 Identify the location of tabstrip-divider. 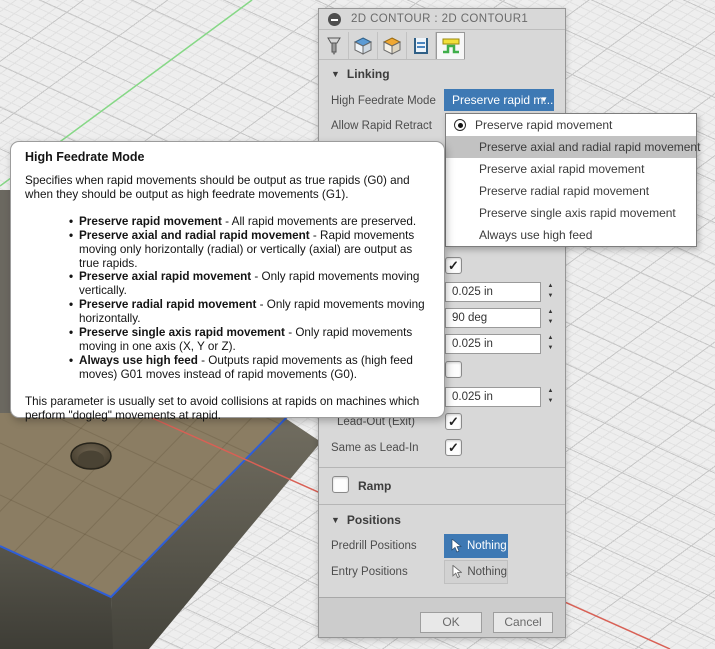
(392, 59).